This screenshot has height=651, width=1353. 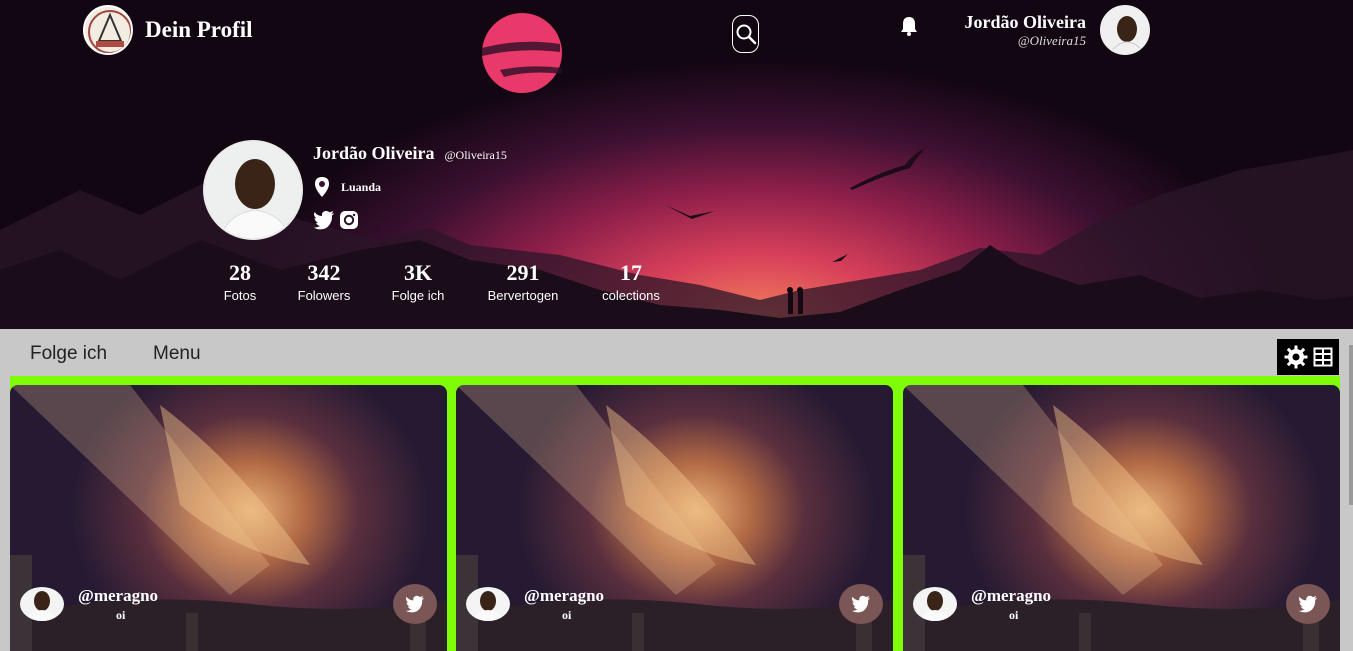 What do you see at coordinates (68, 354) in the screenshot?
I see `tab-folge-ich: Folge ich` at bounding box center [68, 354].